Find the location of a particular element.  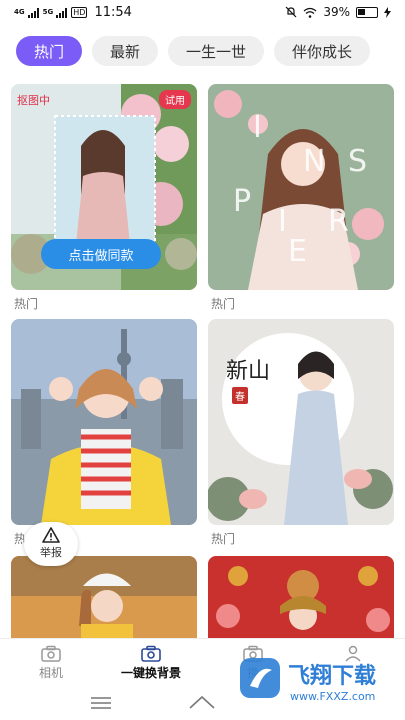

poster-title: 新山 is located at coordinates (248, 371).